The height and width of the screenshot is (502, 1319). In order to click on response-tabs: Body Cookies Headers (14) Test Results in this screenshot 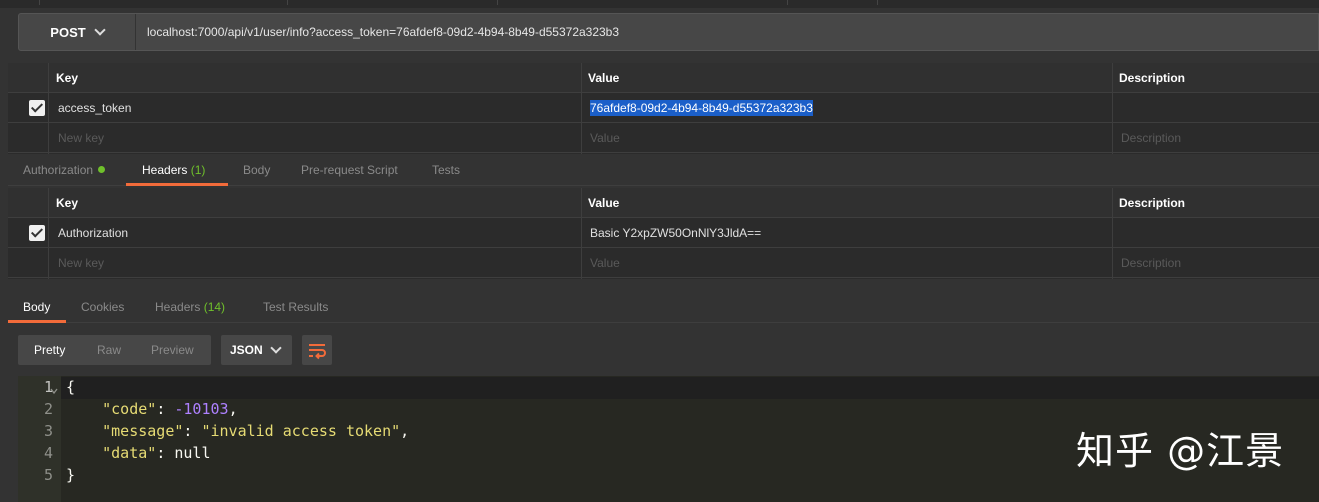, I will do `click(663, 307)`.